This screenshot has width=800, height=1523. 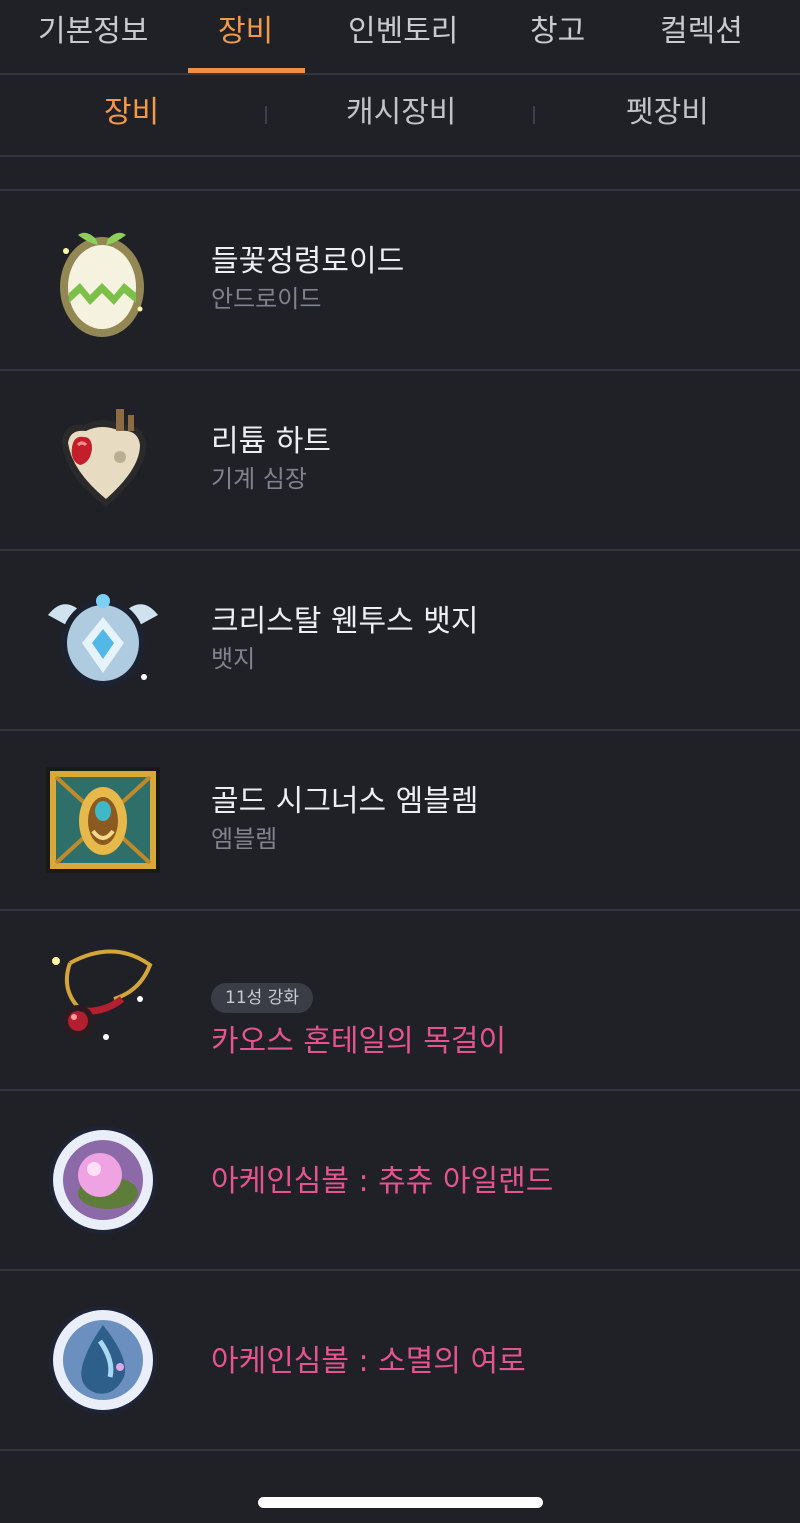 I want to click on active-tab-indicator, so click(x=246, y=70).